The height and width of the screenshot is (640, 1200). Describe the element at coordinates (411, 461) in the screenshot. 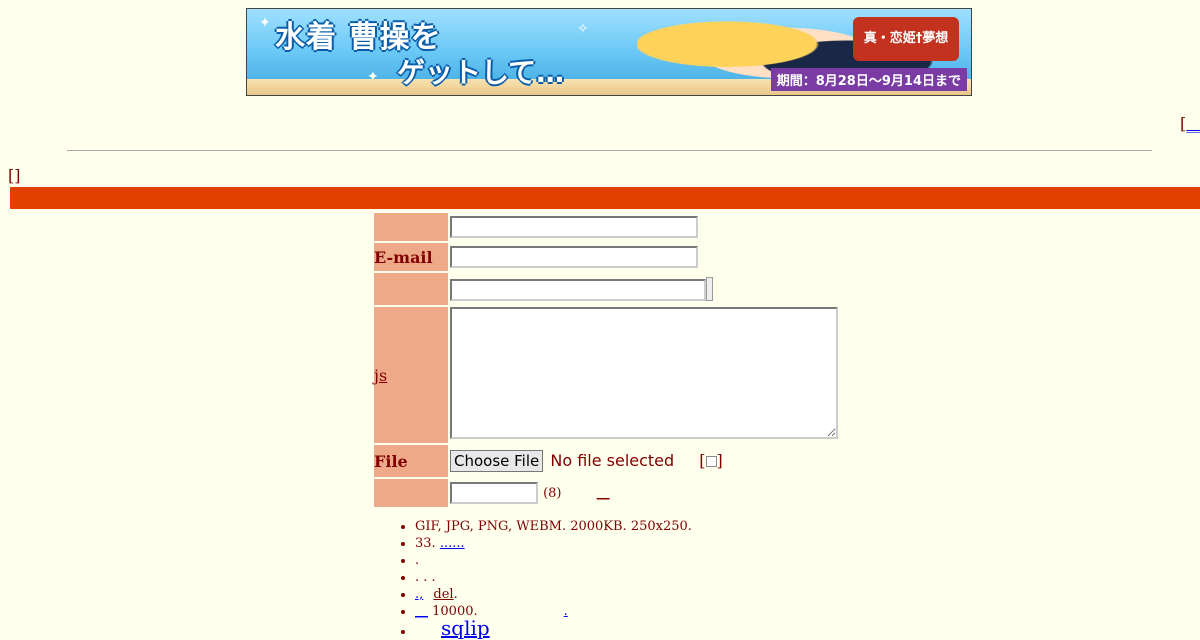

I see `file-label: File` at that location.